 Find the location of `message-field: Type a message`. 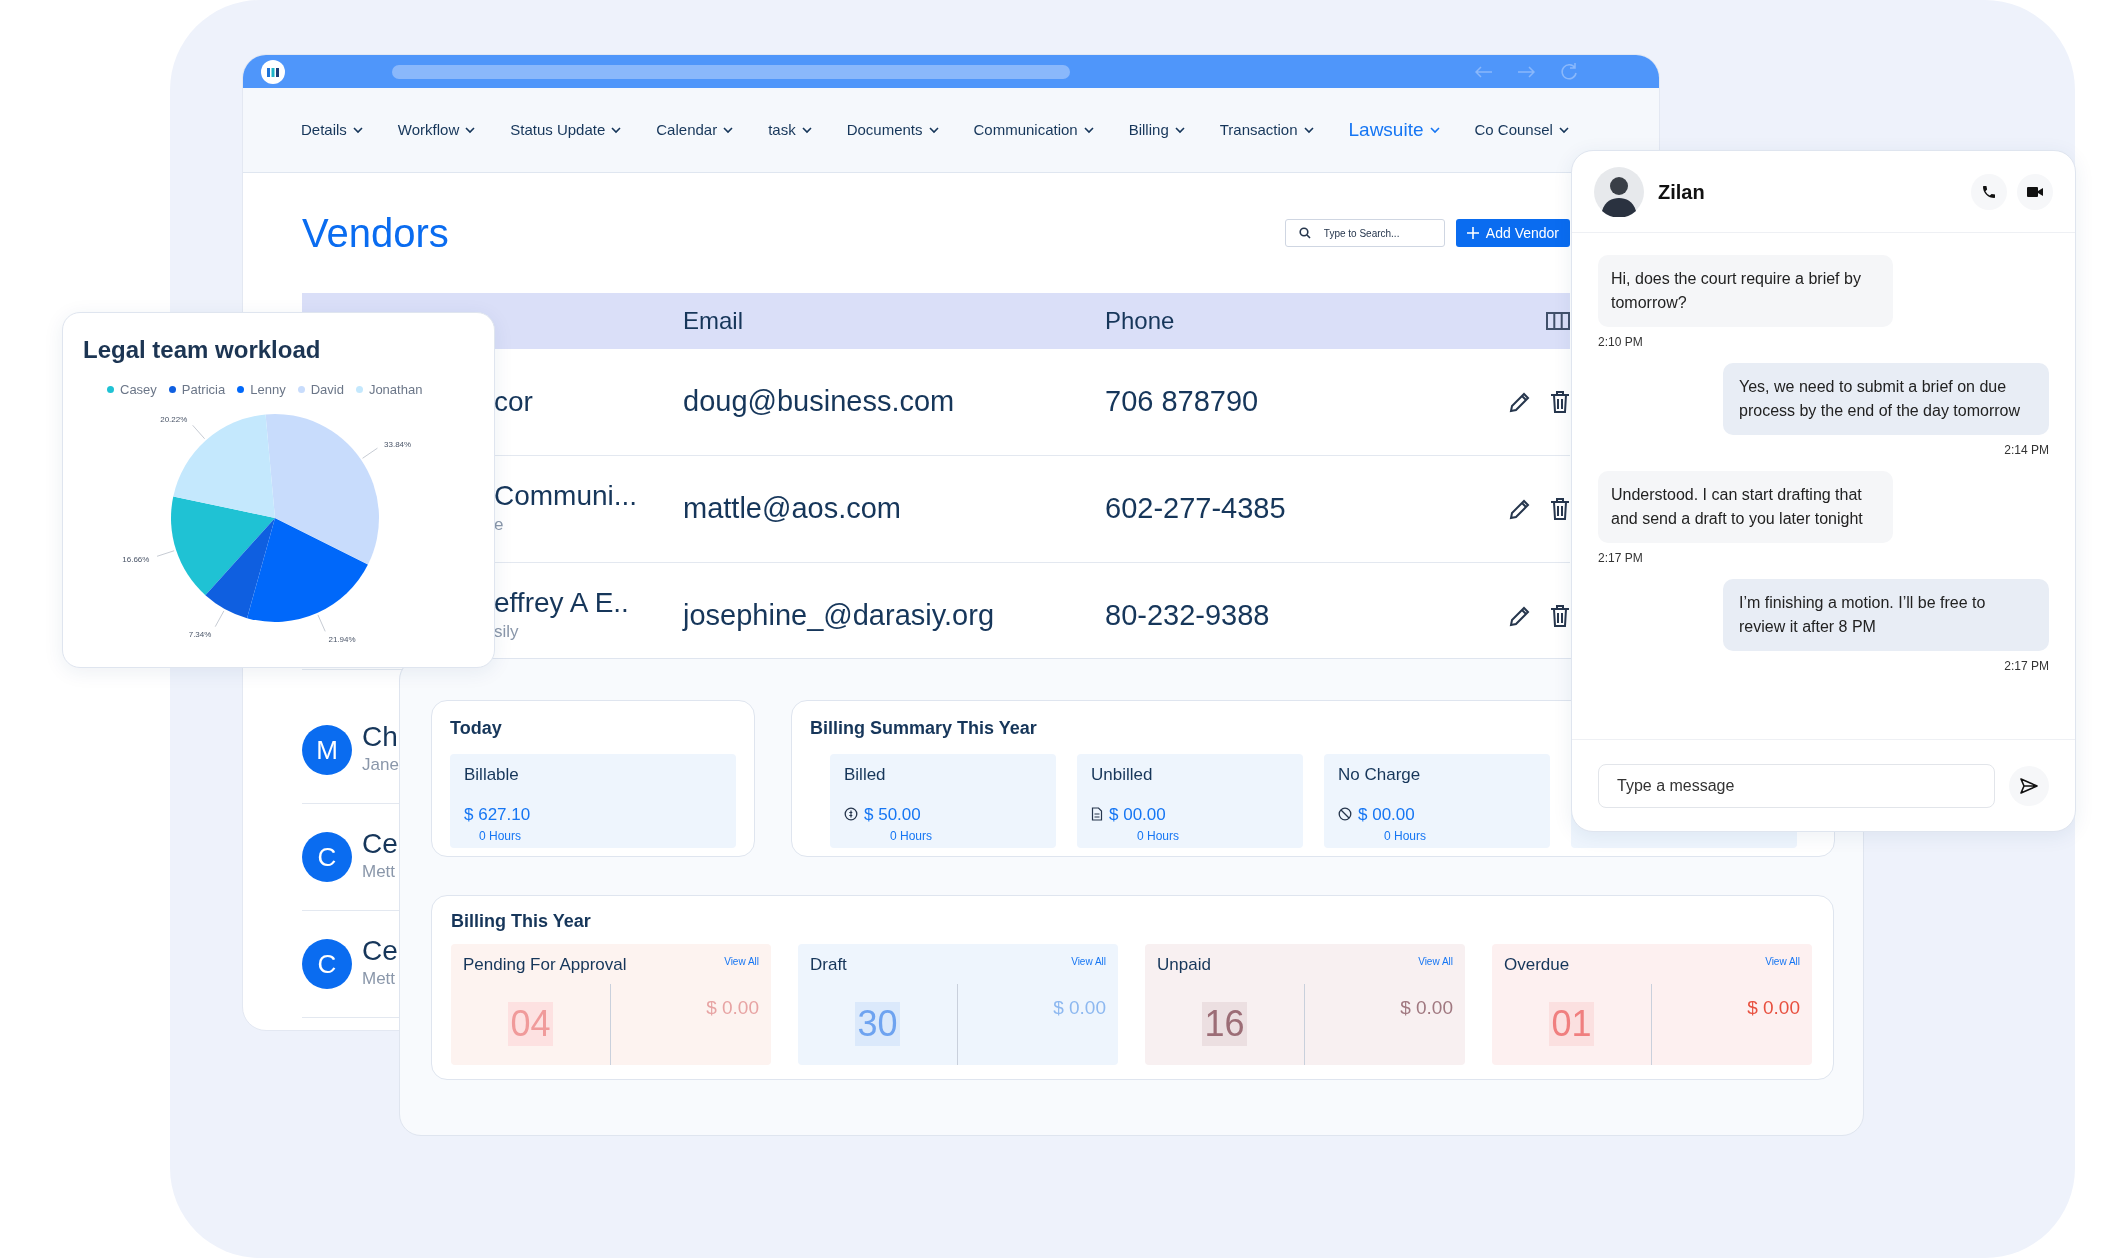

message-field: Type a message is located at coordinates (1797, 785).